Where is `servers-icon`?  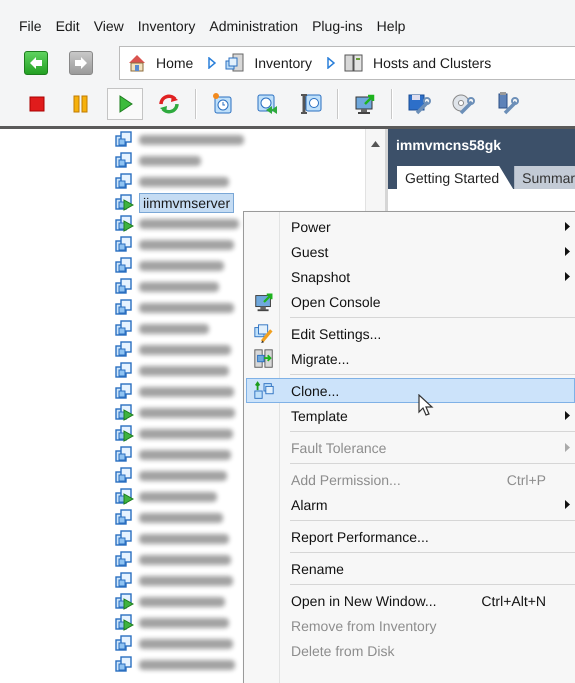 servers-icon is located at coordinates (354, 63).